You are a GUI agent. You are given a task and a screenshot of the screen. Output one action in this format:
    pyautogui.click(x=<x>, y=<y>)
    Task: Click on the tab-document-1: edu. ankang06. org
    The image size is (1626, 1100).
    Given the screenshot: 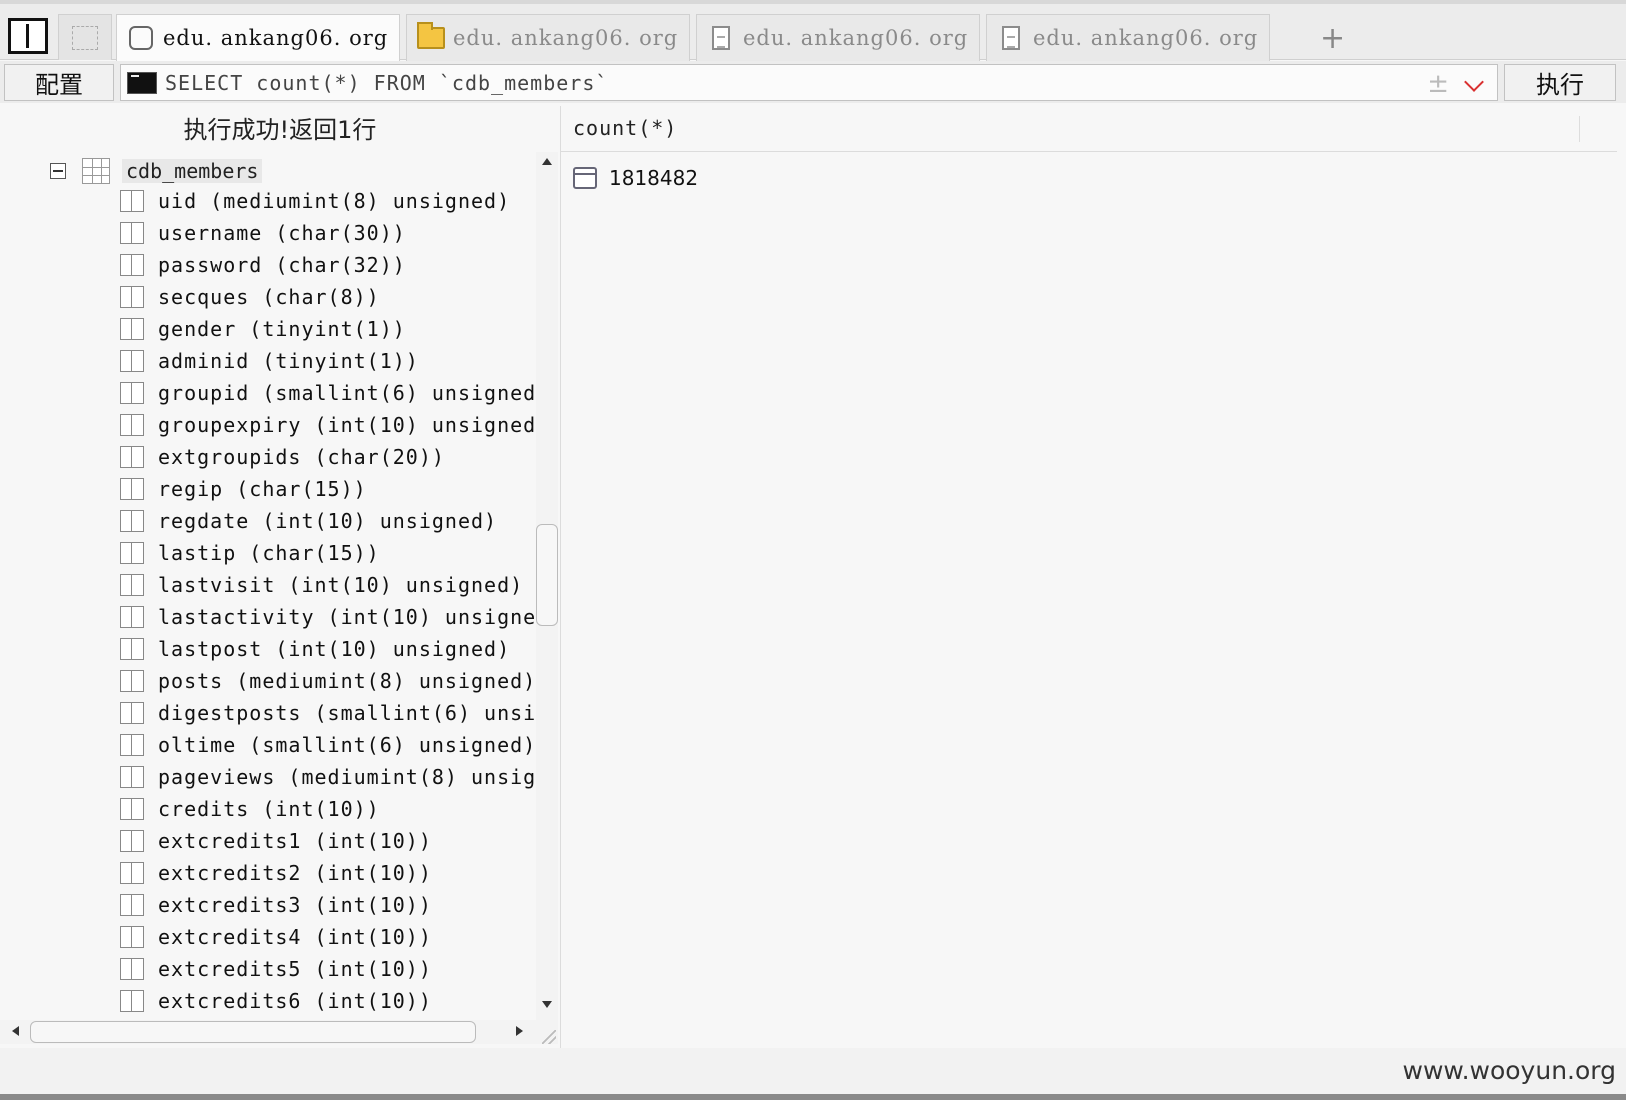 What is the action you would take?
    pyautogui.click(x=838, y=37)
    